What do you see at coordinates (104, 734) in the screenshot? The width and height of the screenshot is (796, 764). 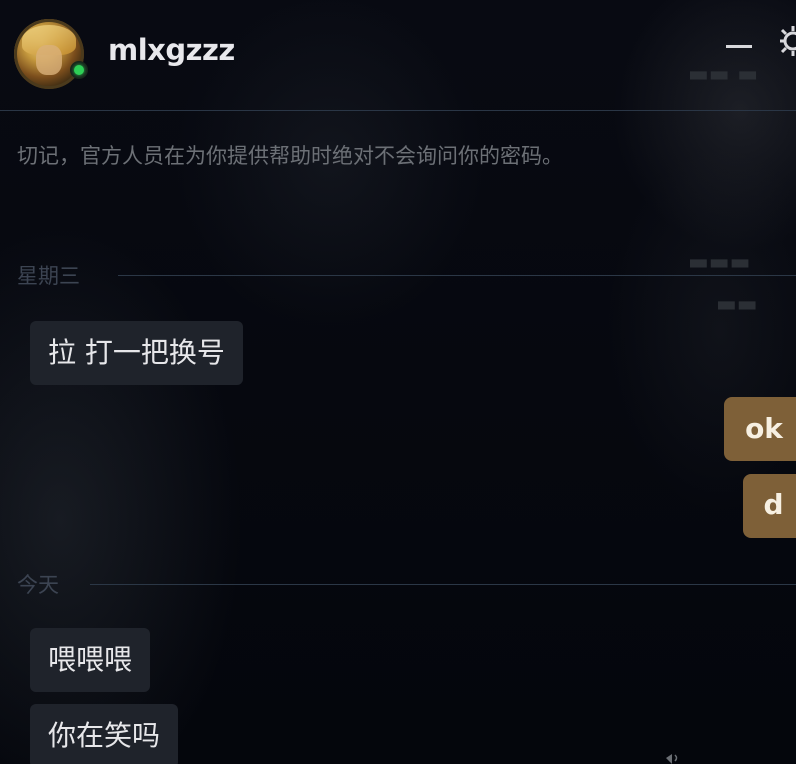 I see `incoming-message: 你在笑吗` at bounding box center [104, 734].